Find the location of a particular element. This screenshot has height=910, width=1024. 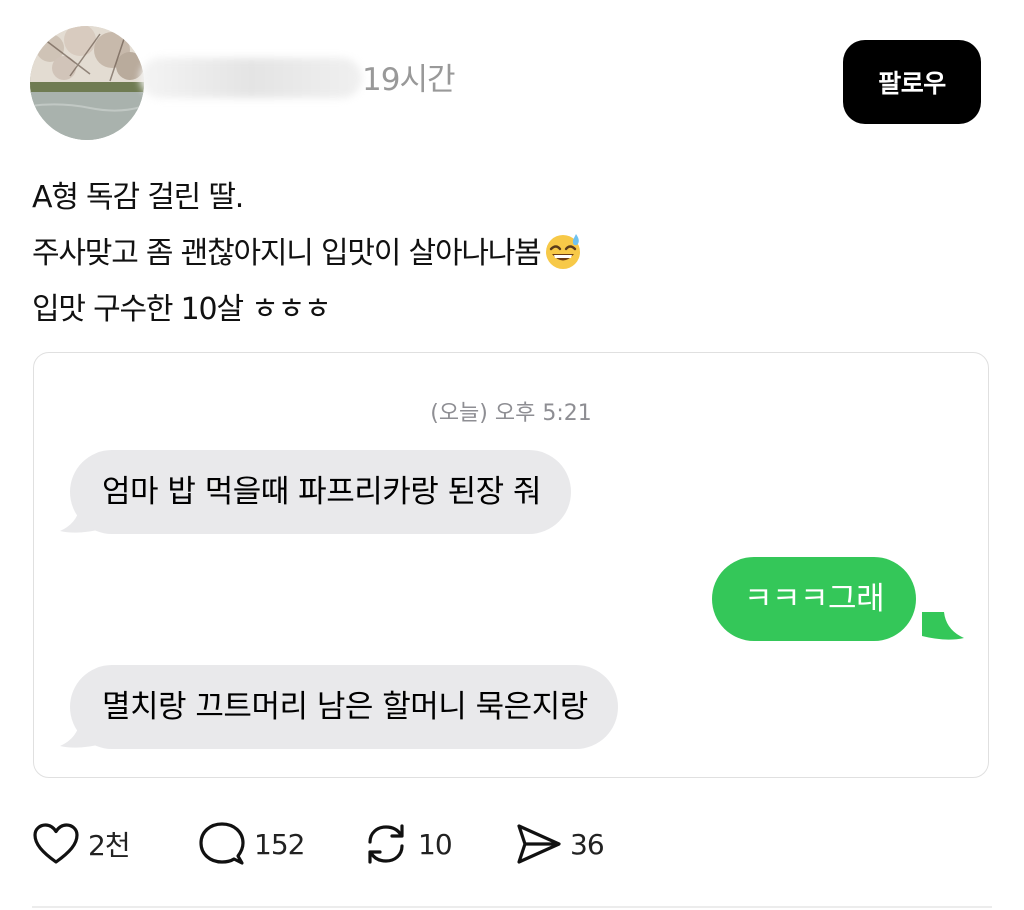

repost-icon is located at coordinates (386, 844).